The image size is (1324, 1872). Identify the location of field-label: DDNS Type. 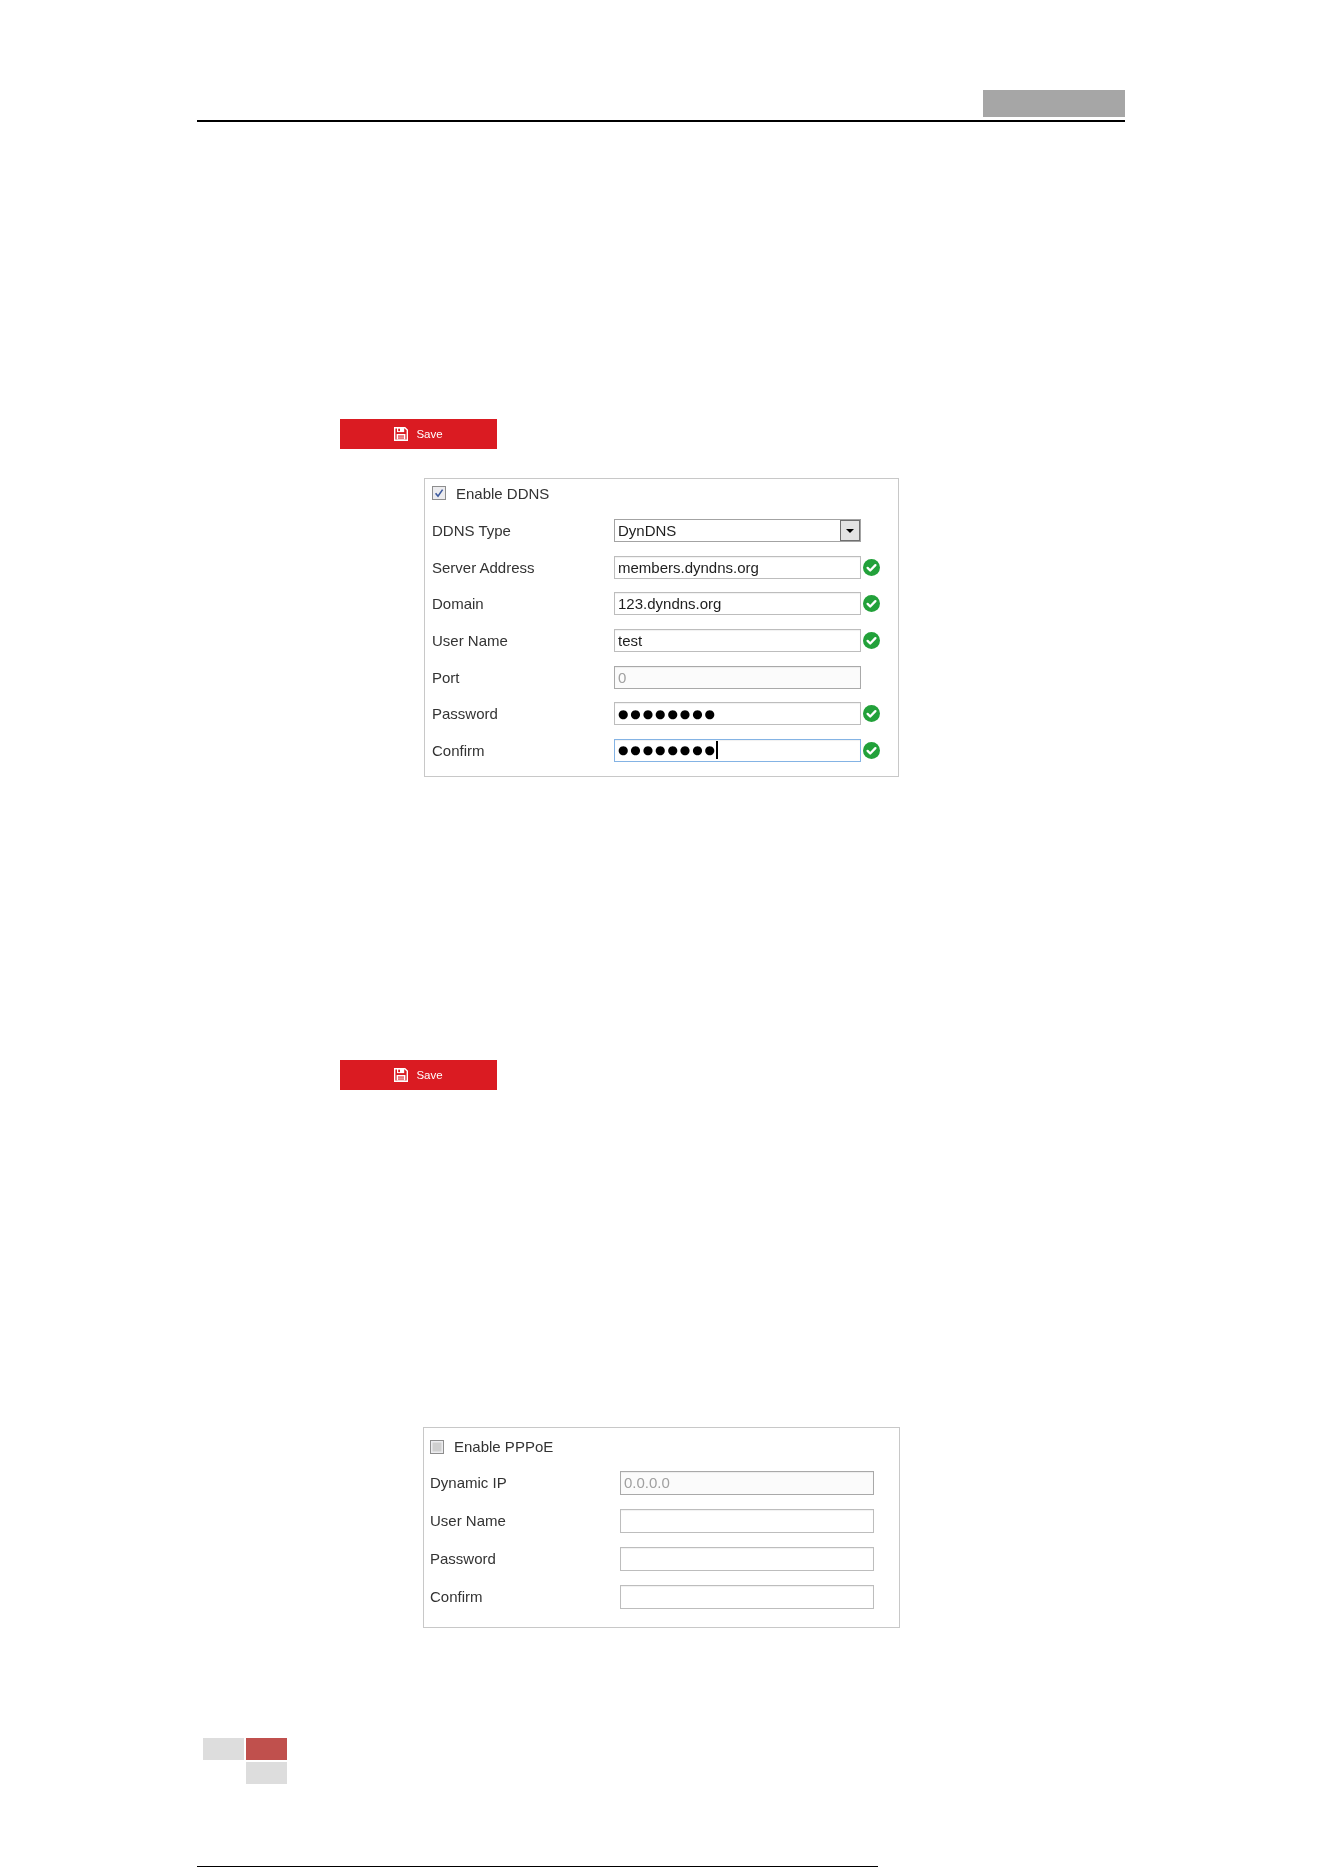
(472, 530).